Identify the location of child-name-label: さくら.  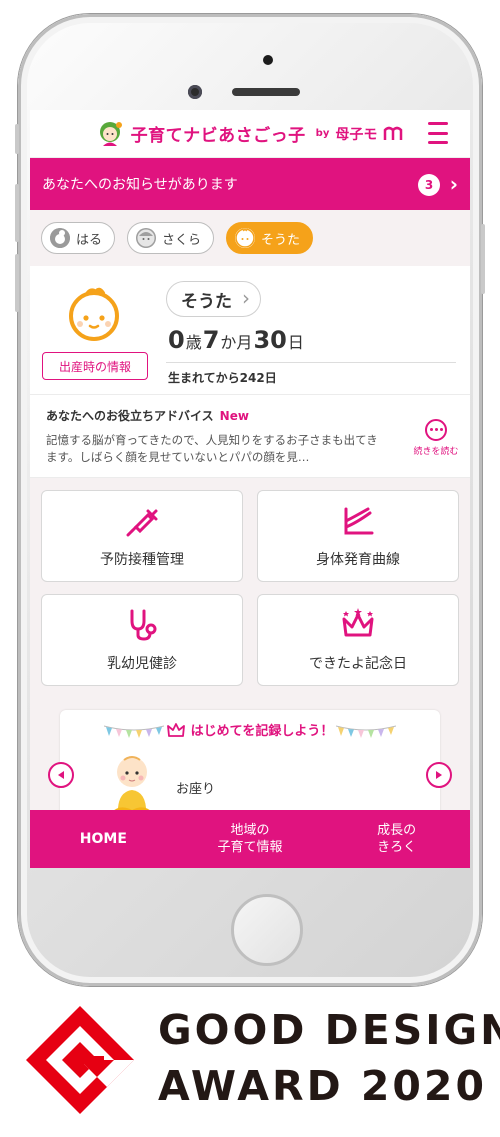
(182, 240).